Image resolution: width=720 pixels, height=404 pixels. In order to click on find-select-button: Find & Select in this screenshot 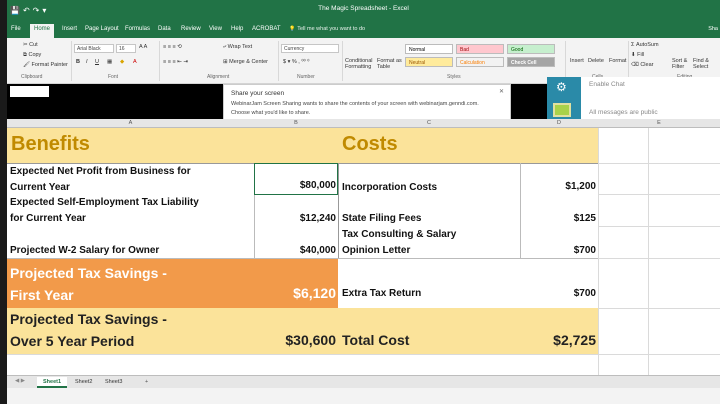, I will do `click(705, 64)`.